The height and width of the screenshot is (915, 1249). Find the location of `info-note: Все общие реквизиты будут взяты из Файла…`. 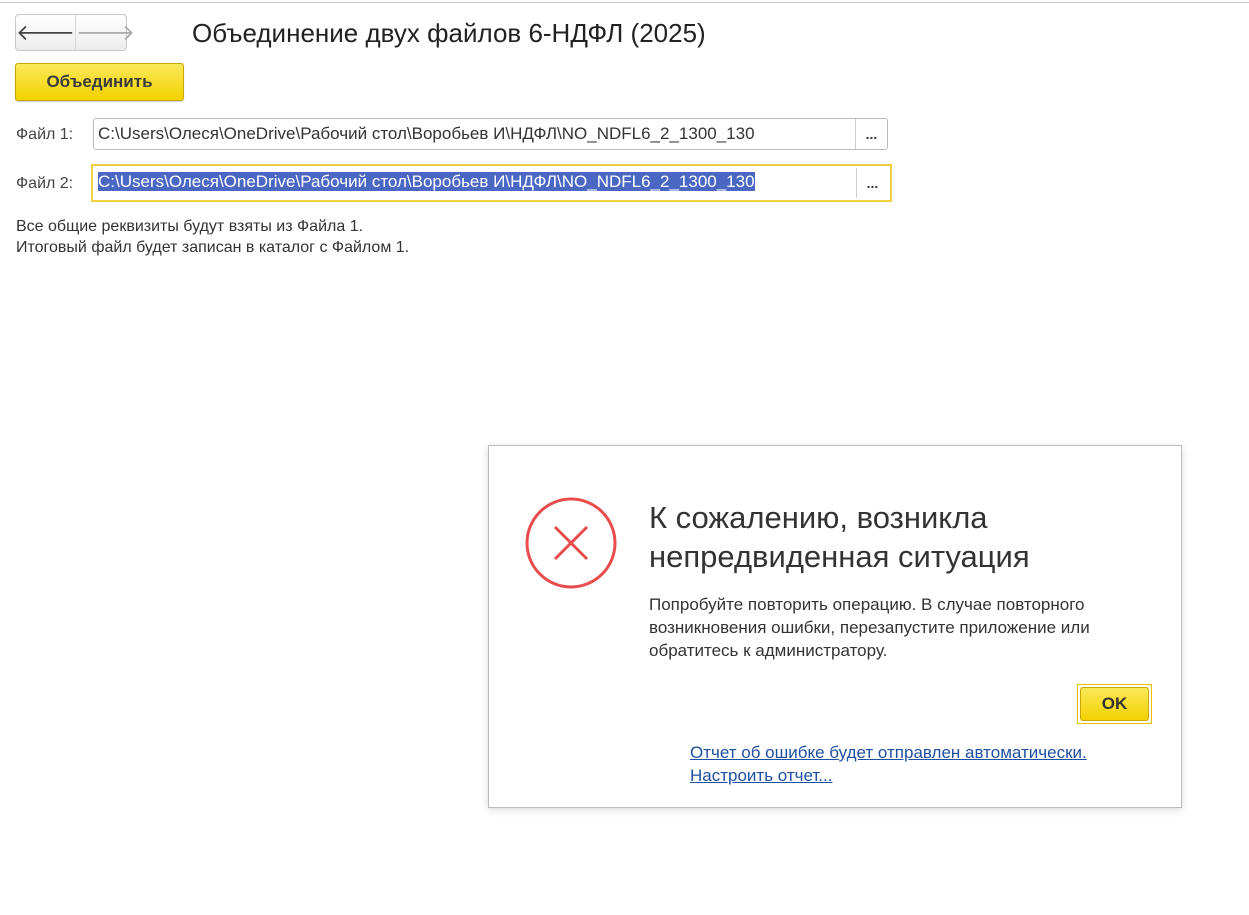

info-note: Все общие реквизиты будут взяты из Файла… is located at coordinates (212, 237).